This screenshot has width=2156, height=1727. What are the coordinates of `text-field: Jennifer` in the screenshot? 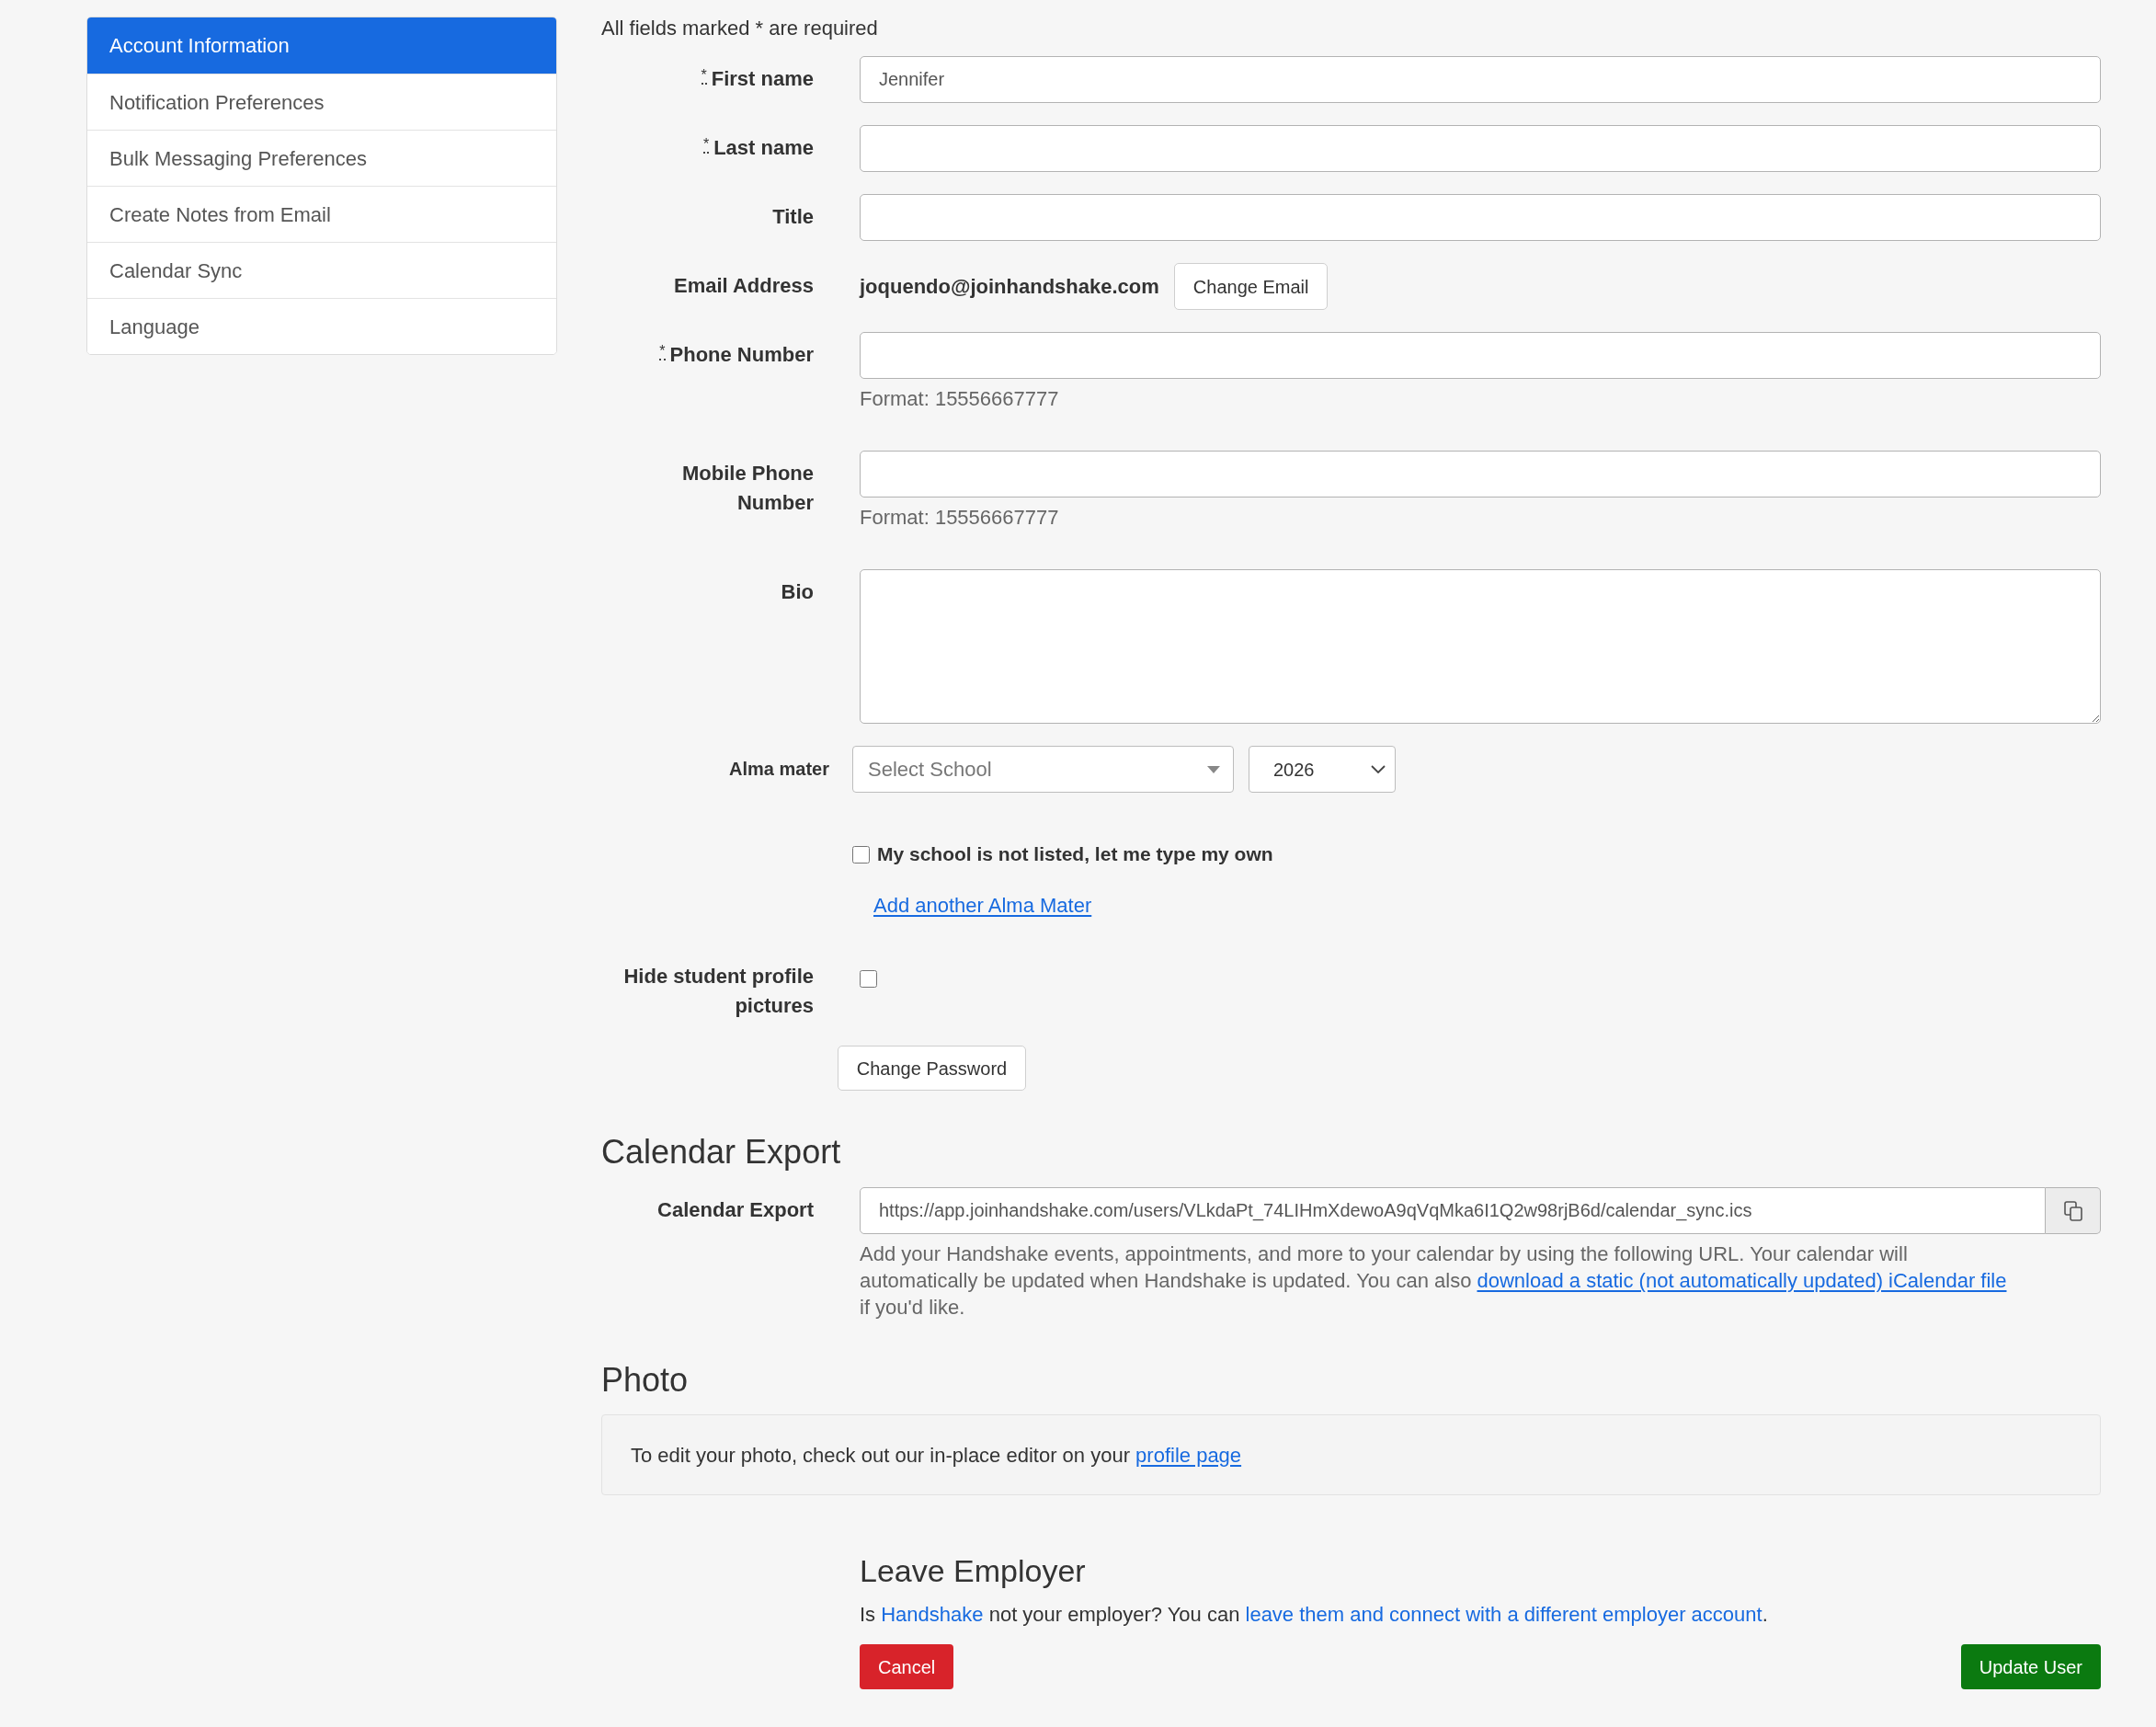 It's located at (1480, 79).